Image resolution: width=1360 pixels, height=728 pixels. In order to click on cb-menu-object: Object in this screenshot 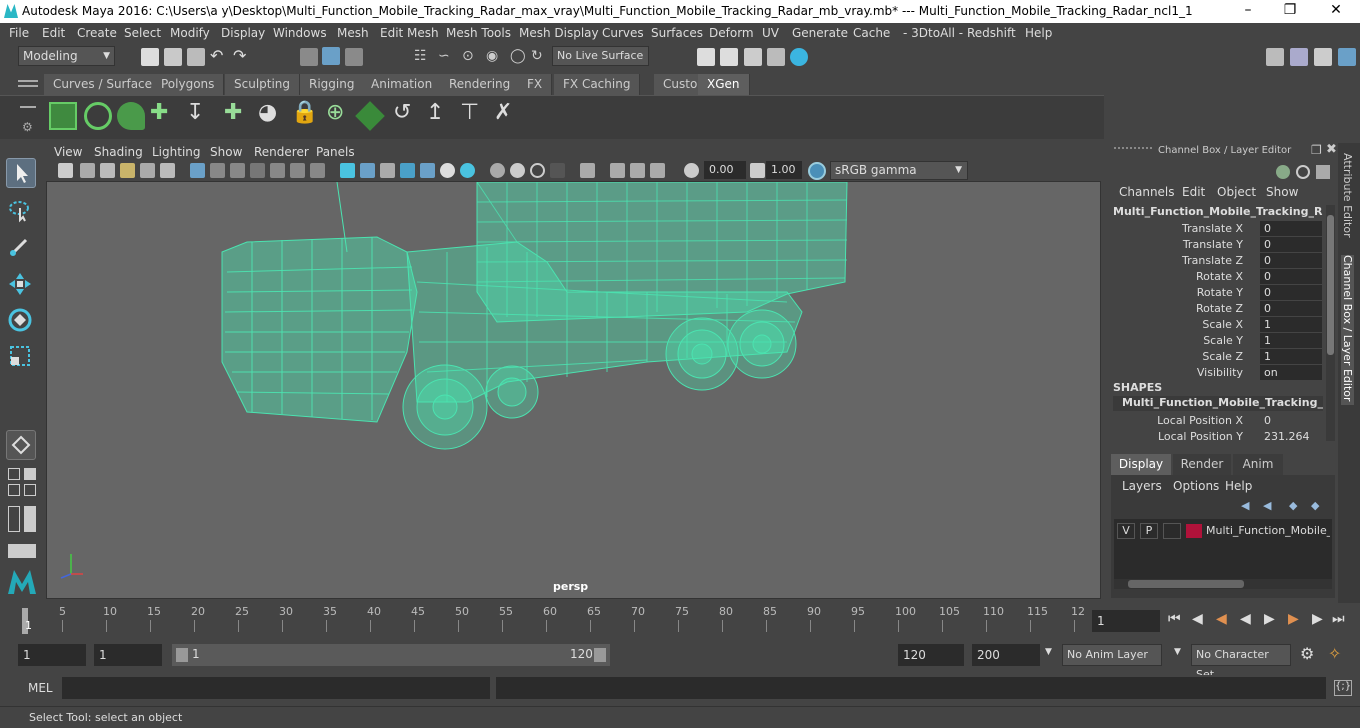, I will do `click(1236, 192)`.